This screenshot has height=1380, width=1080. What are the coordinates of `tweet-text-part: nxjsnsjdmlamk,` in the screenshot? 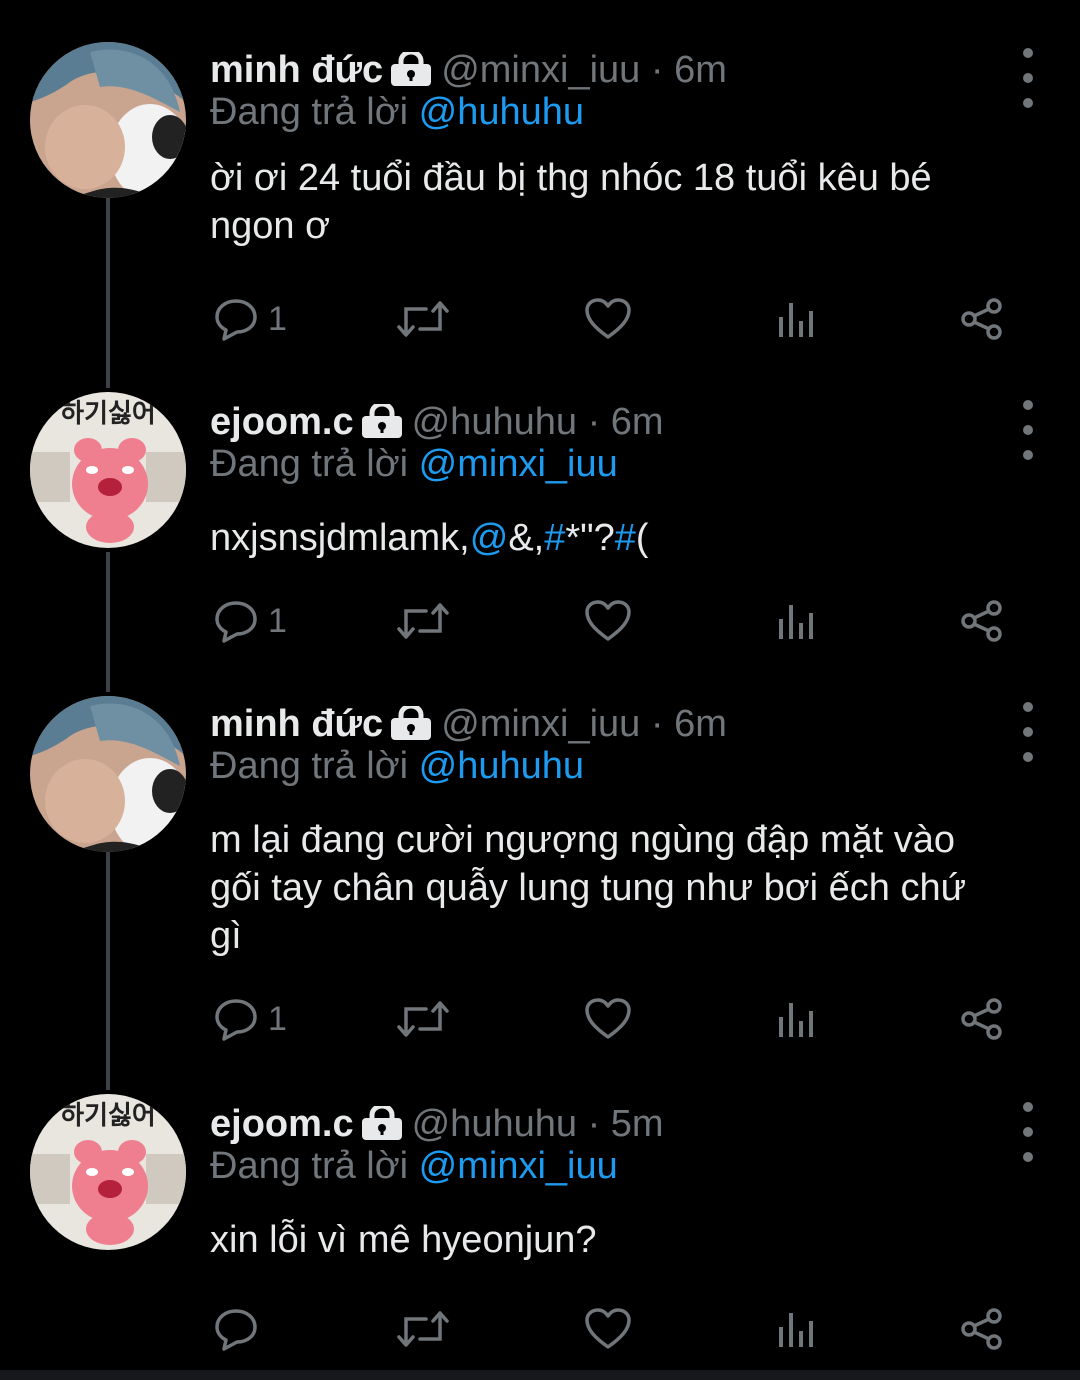 It's located at (340, 538).